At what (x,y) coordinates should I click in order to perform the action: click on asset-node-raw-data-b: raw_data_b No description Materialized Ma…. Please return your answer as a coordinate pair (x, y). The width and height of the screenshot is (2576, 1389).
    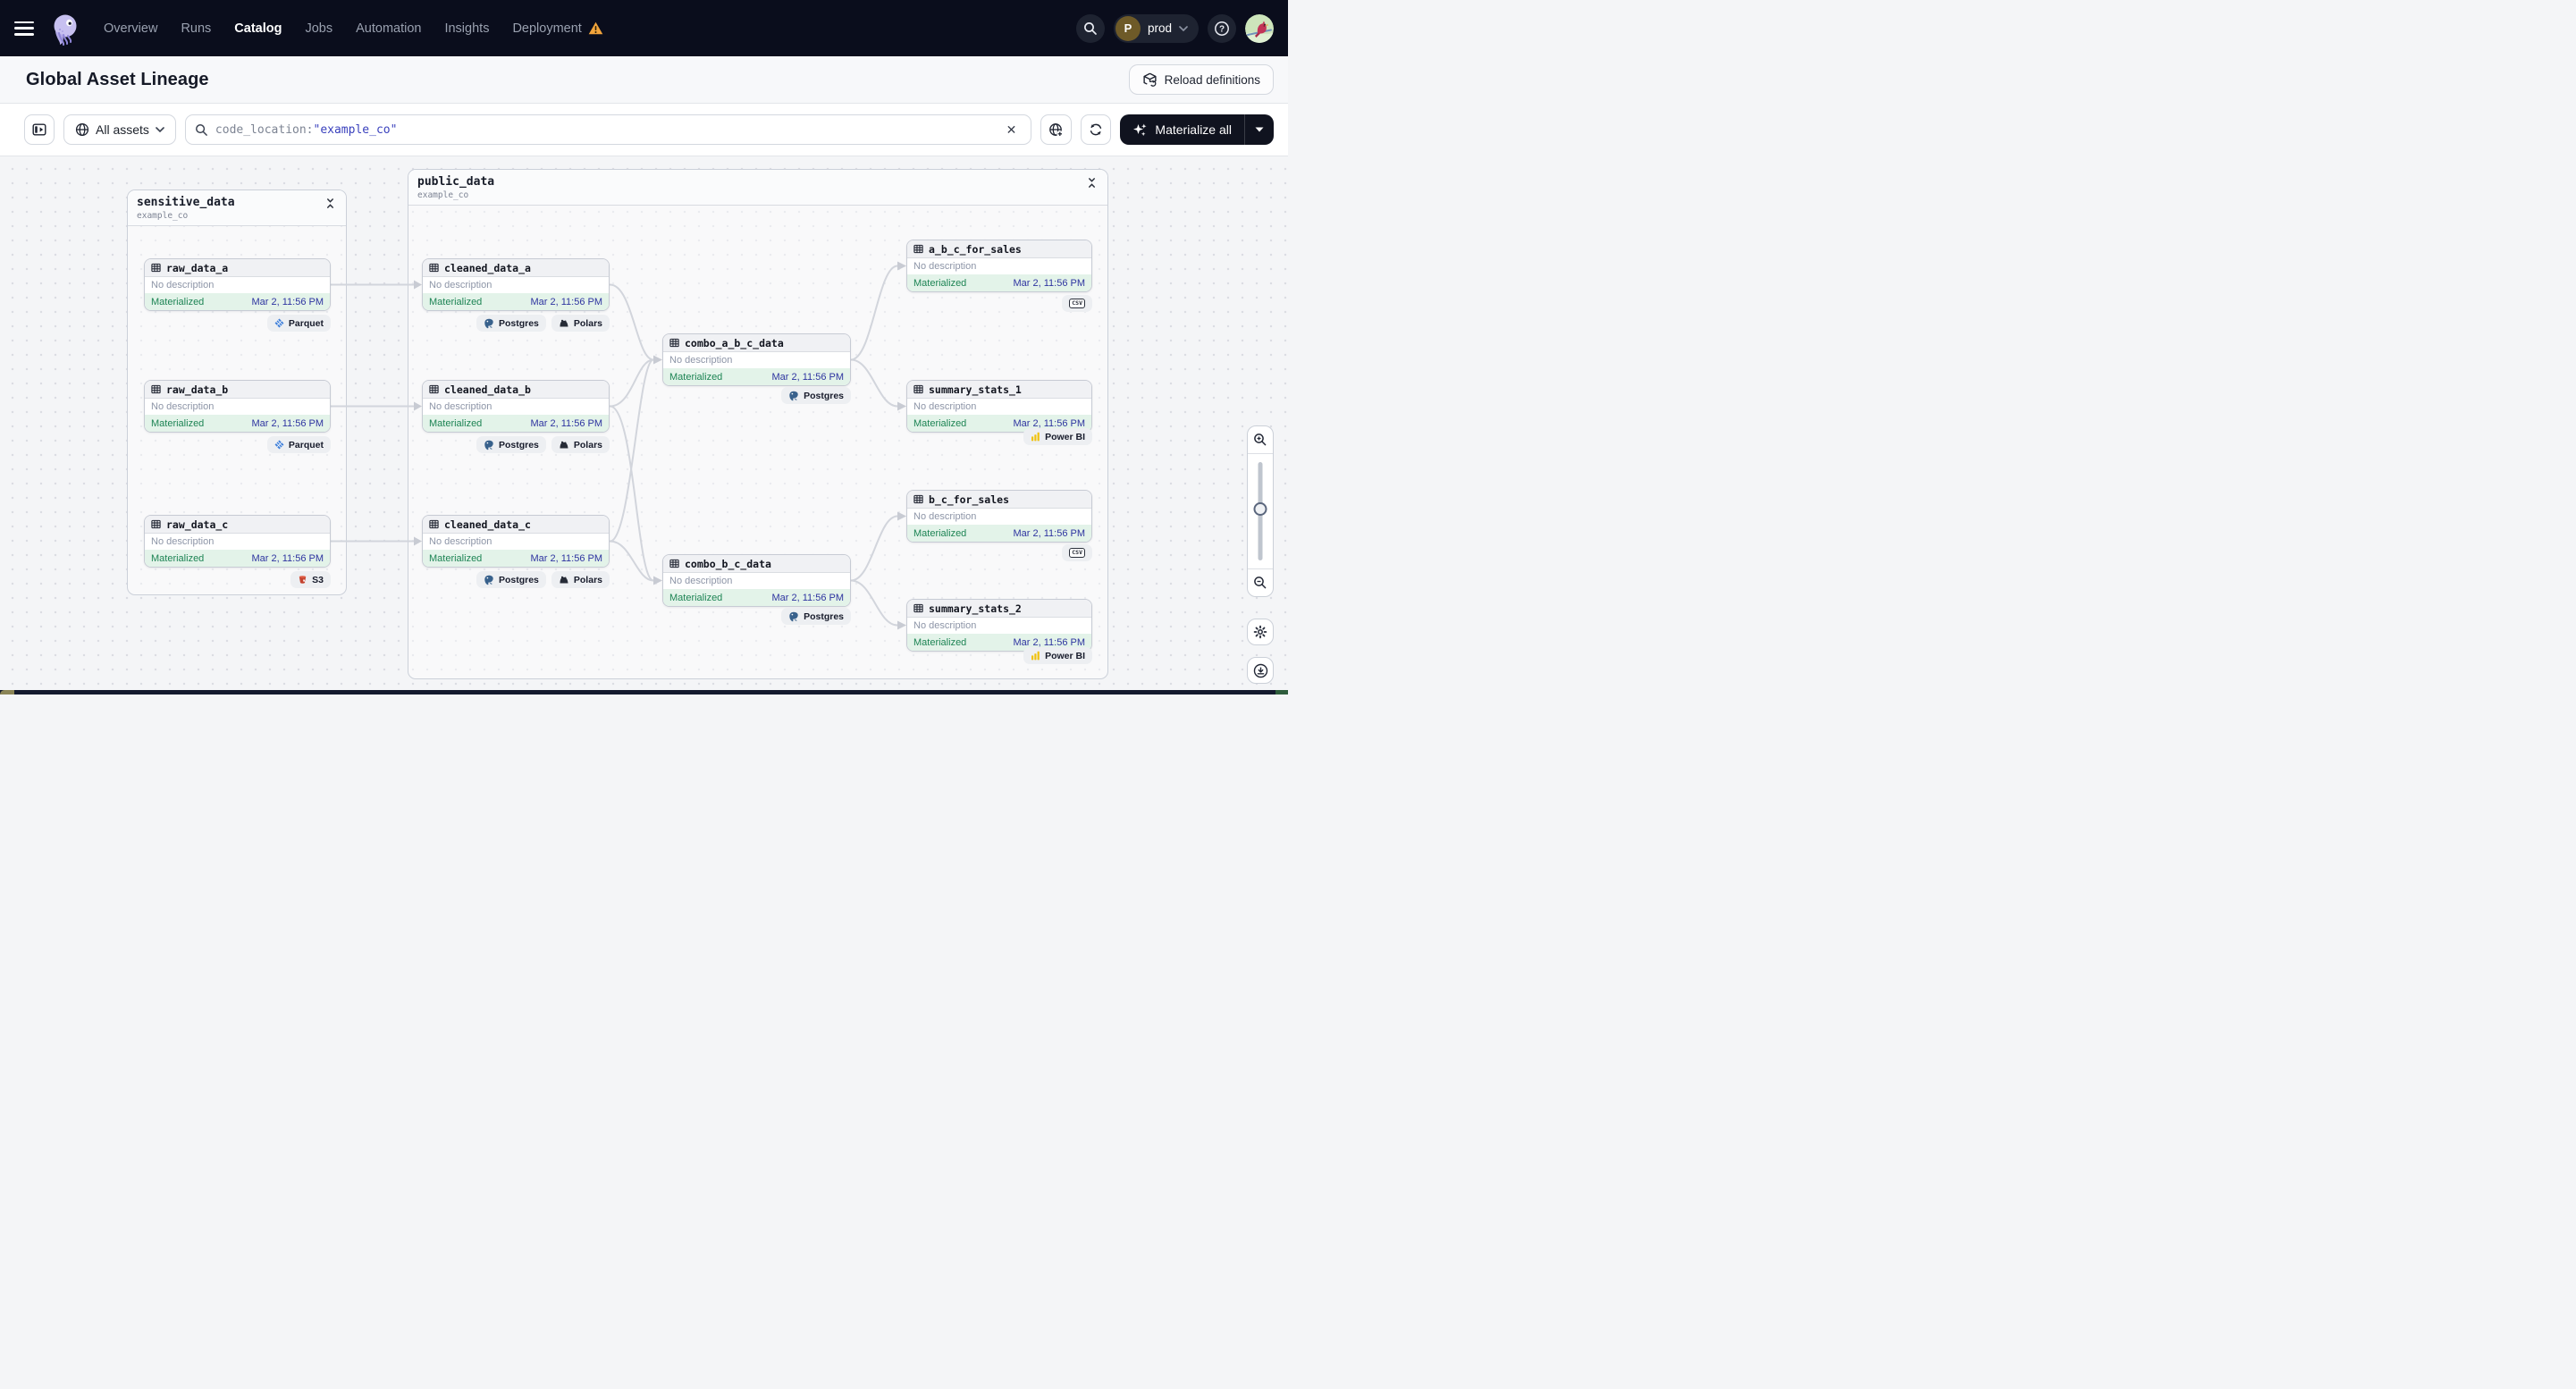
    Looking at the image, I should click on (238, 406).